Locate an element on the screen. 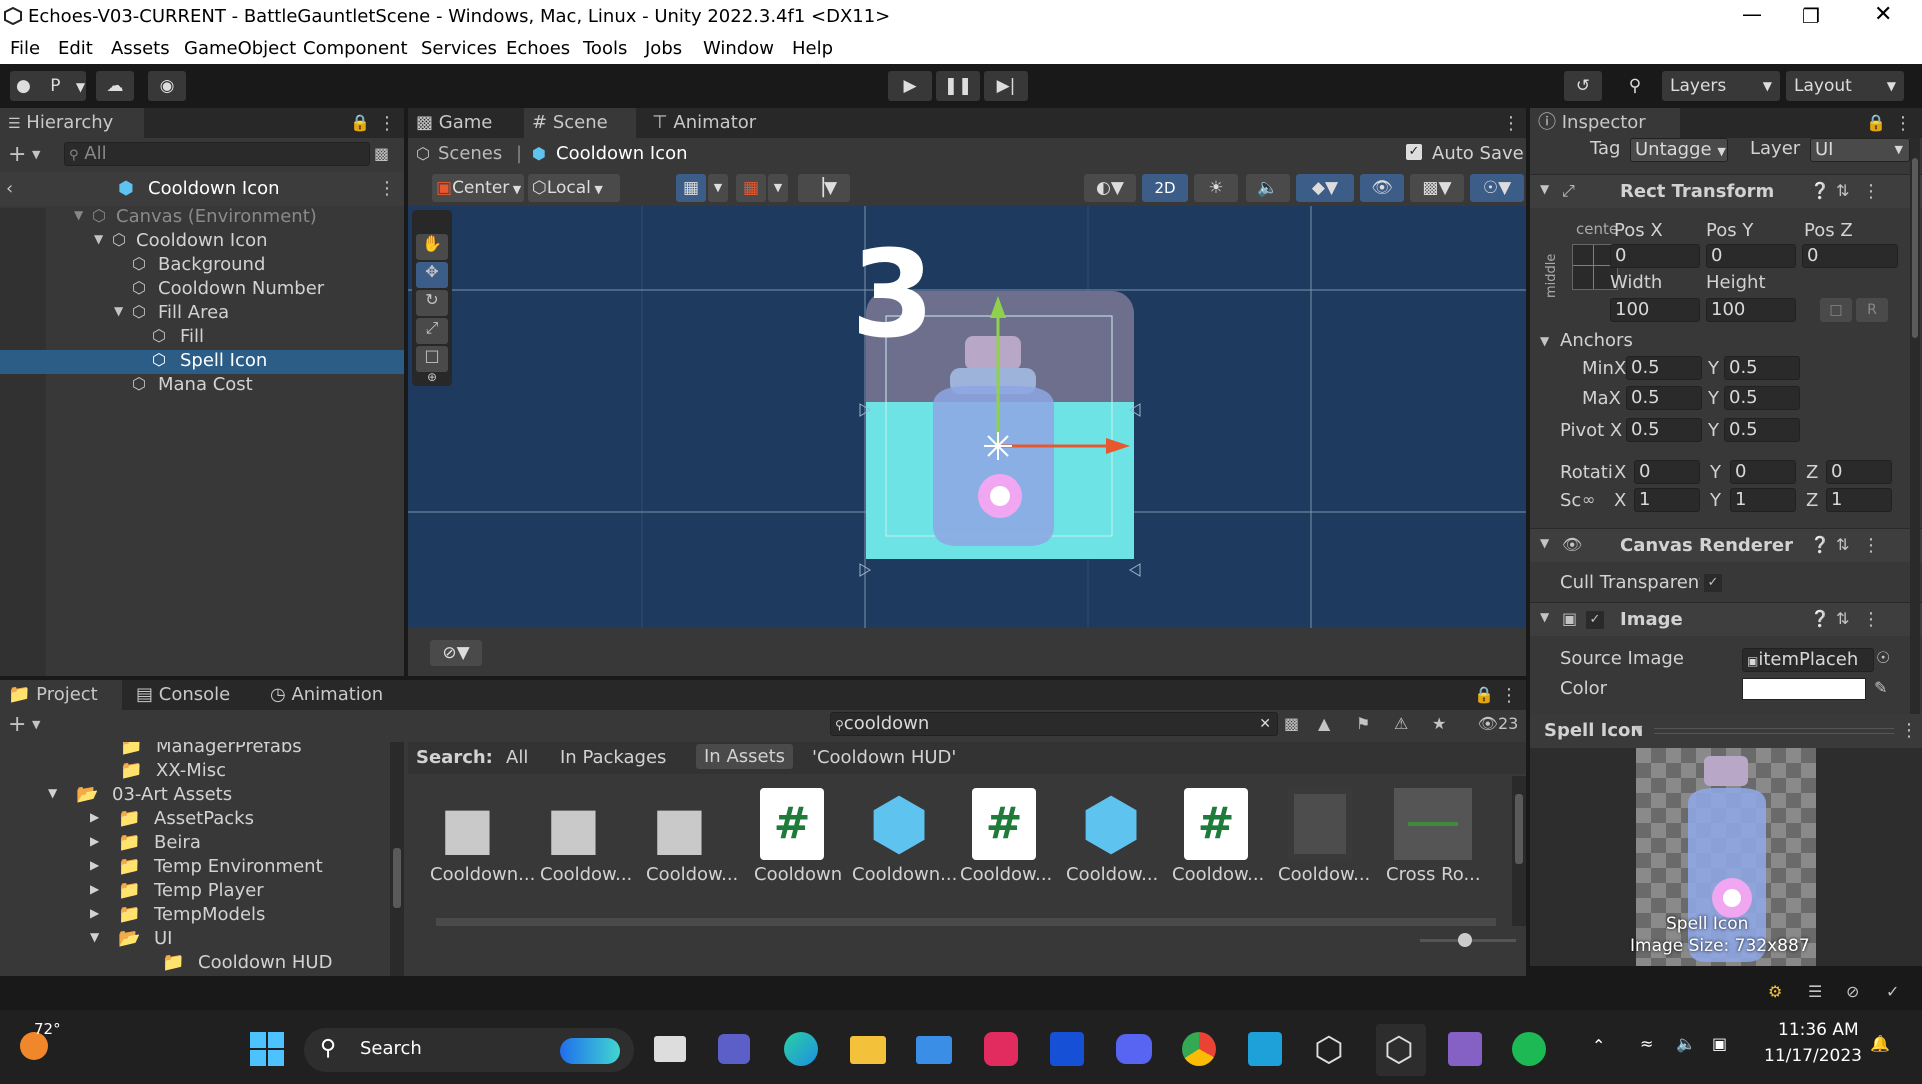 This screenshot has height=1084, width=1922. height-field: 100 is located at coordinates (1751, 310).